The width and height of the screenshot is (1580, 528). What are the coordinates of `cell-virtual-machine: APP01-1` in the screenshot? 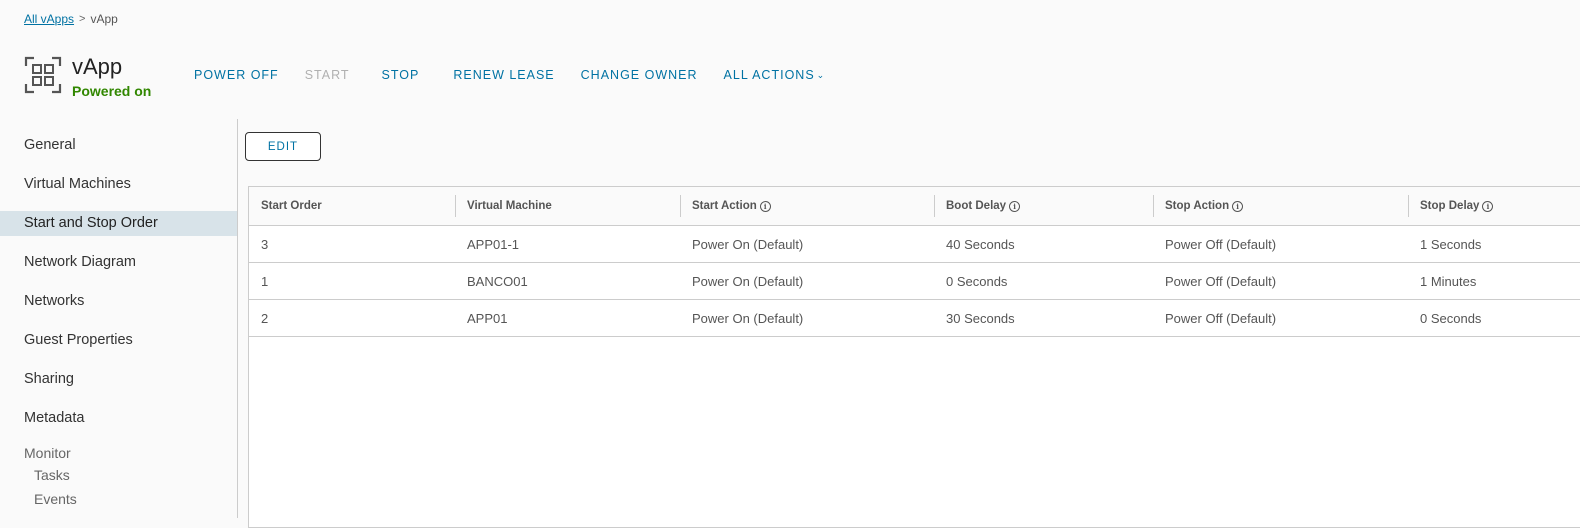 It's located at (493, 244).